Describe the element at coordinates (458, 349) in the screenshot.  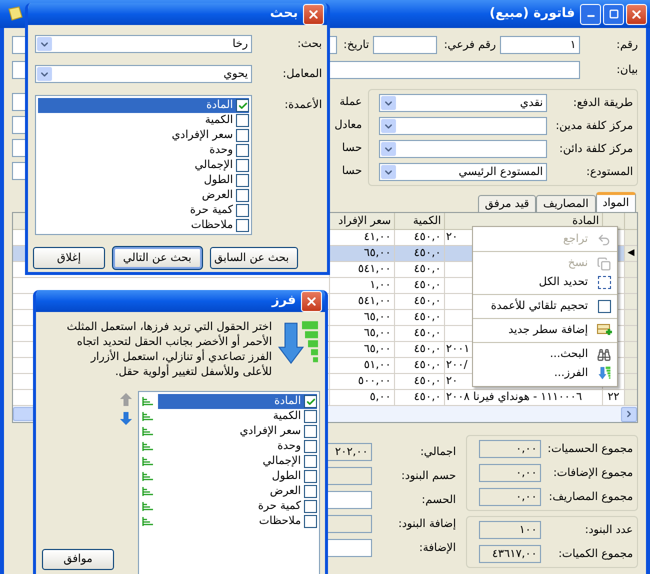
I see `table-cell: ٢٠٠١` at that location.